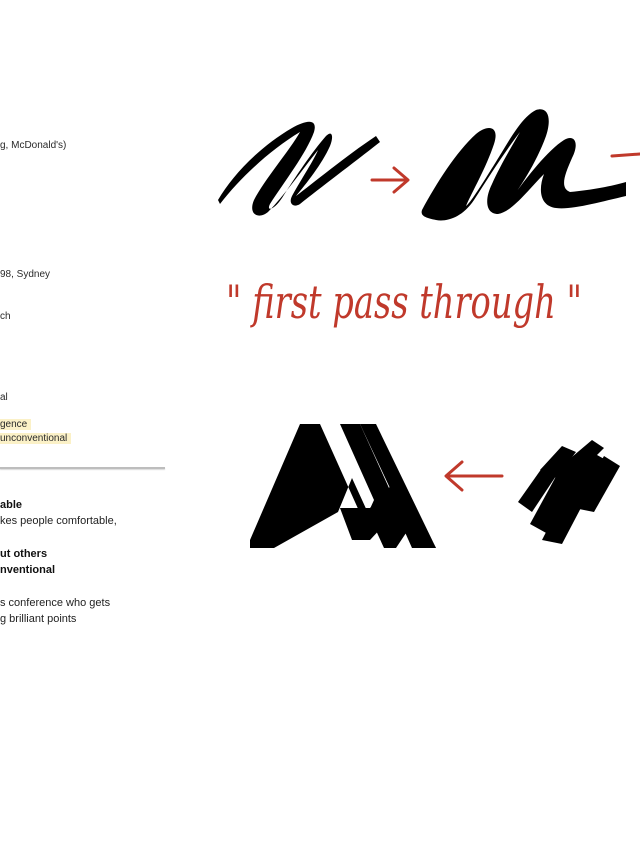 This screenshot has height=853, width=640. Describe the element at coordinates (343, 486) in the screenshot. I see `geometric-ma-logo` at that location.